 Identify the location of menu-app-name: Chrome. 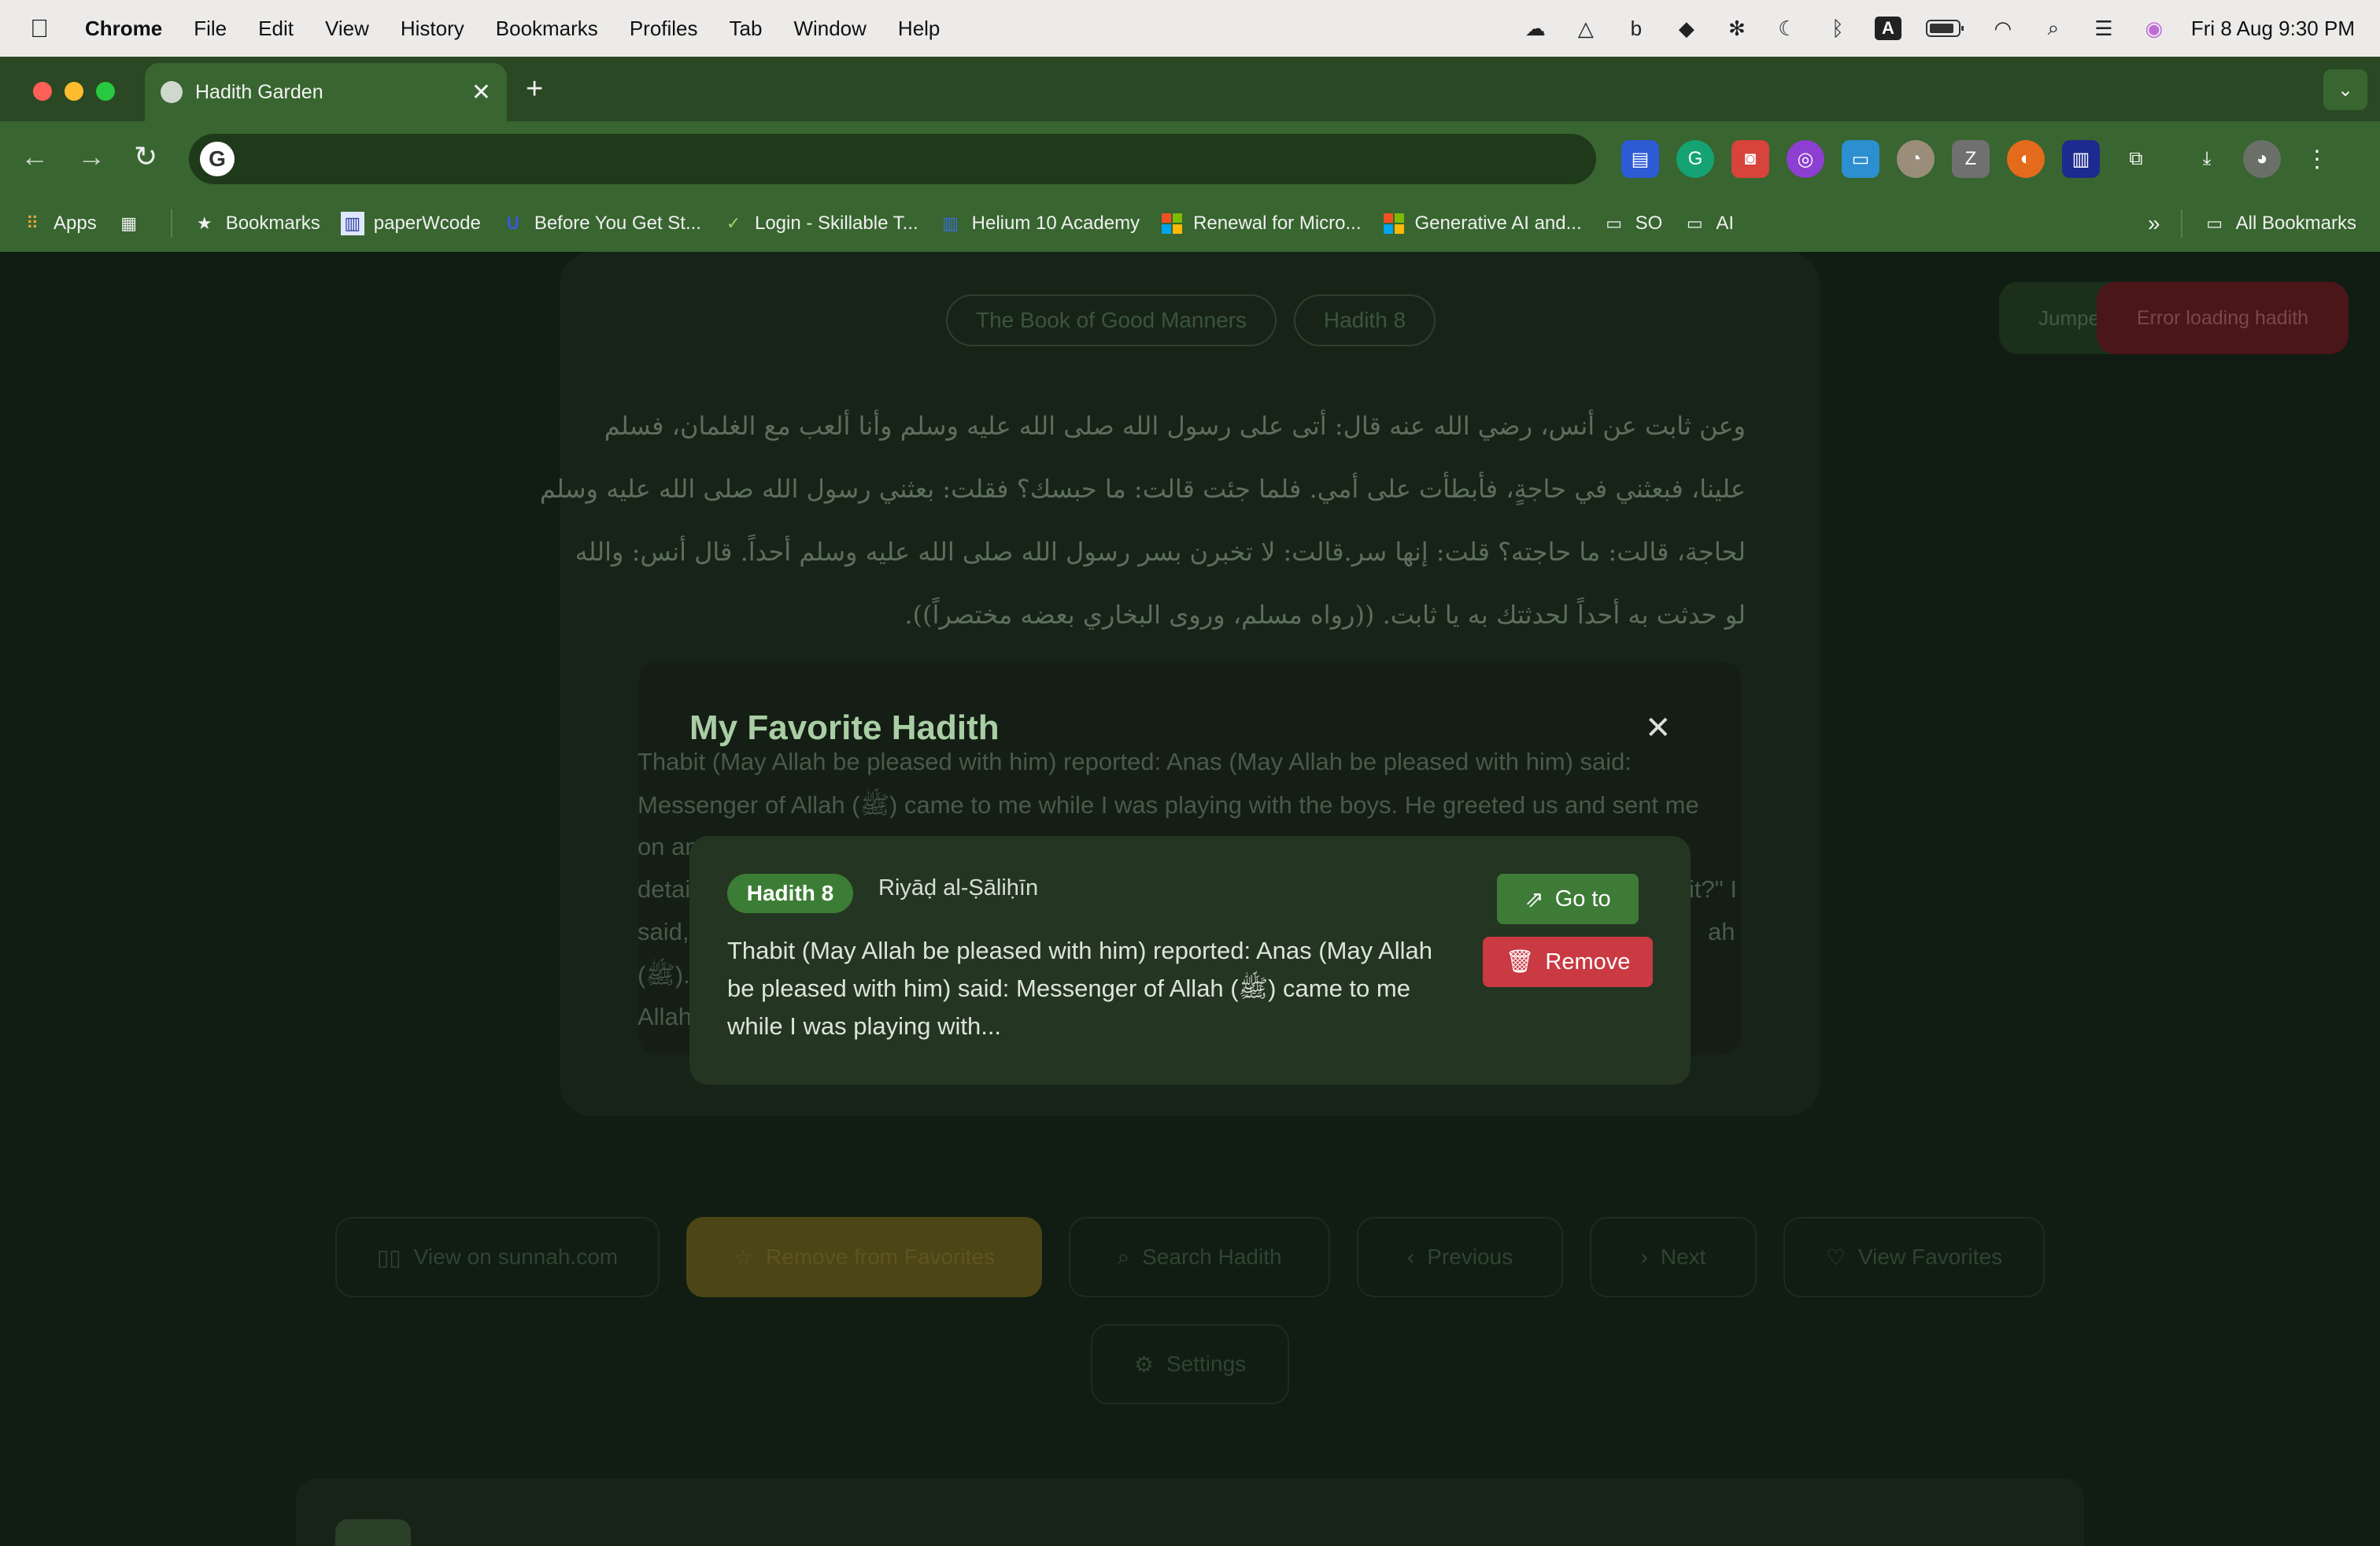
(123, 29).